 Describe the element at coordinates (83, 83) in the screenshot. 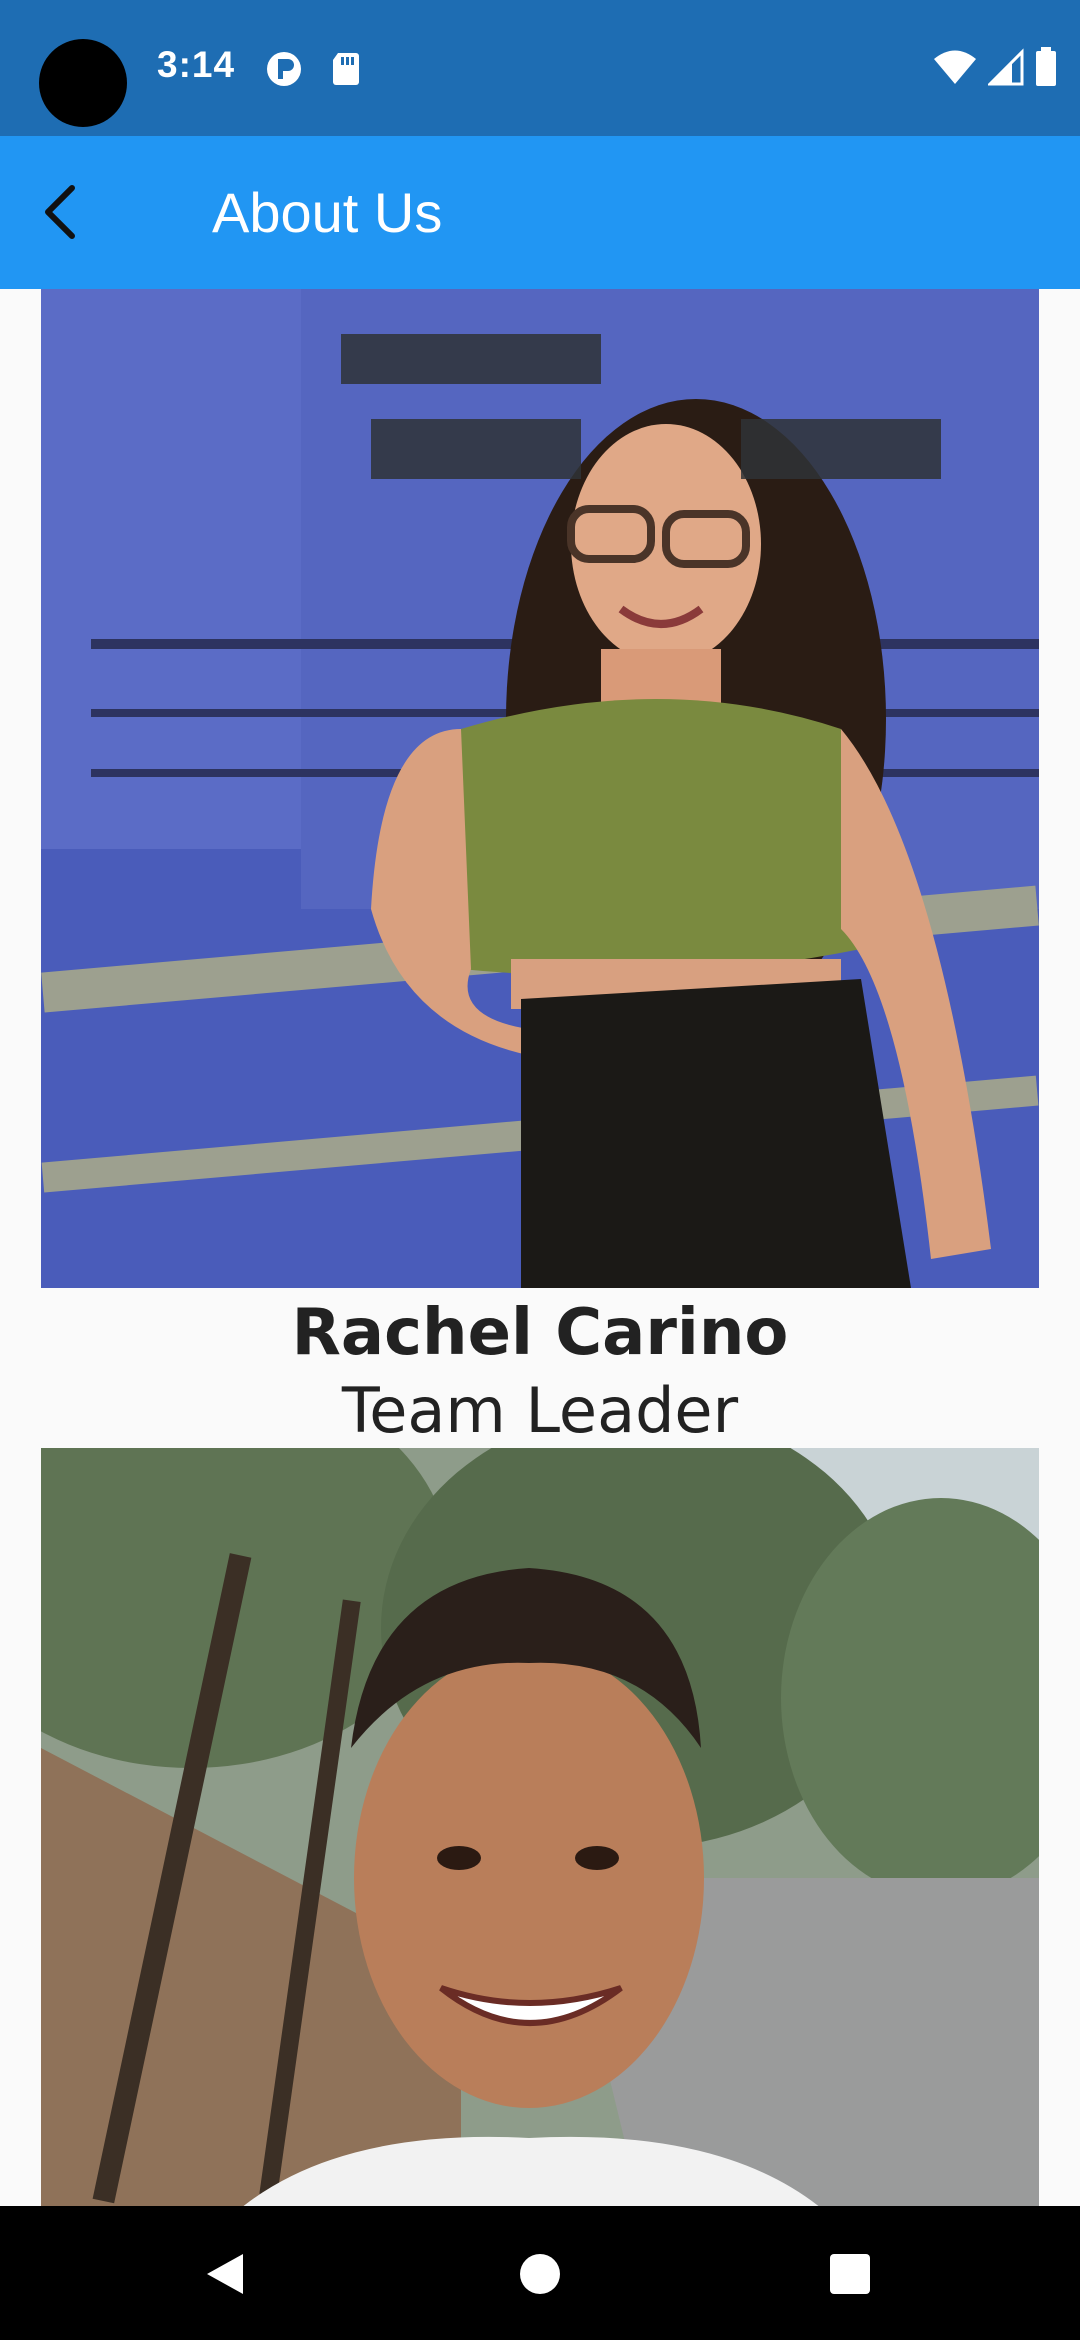

I see `camera-cutout` at that location.